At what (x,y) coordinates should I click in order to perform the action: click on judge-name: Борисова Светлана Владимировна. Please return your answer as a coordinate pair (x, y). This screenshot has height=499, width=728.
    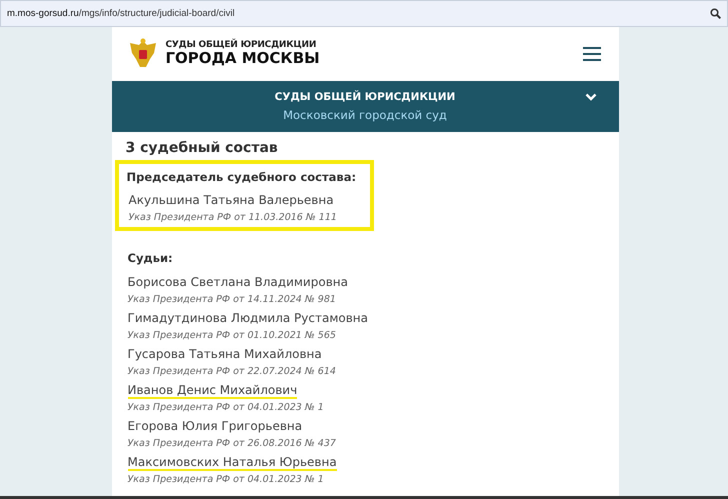
    Looking at the image, I should click on (238, 283).